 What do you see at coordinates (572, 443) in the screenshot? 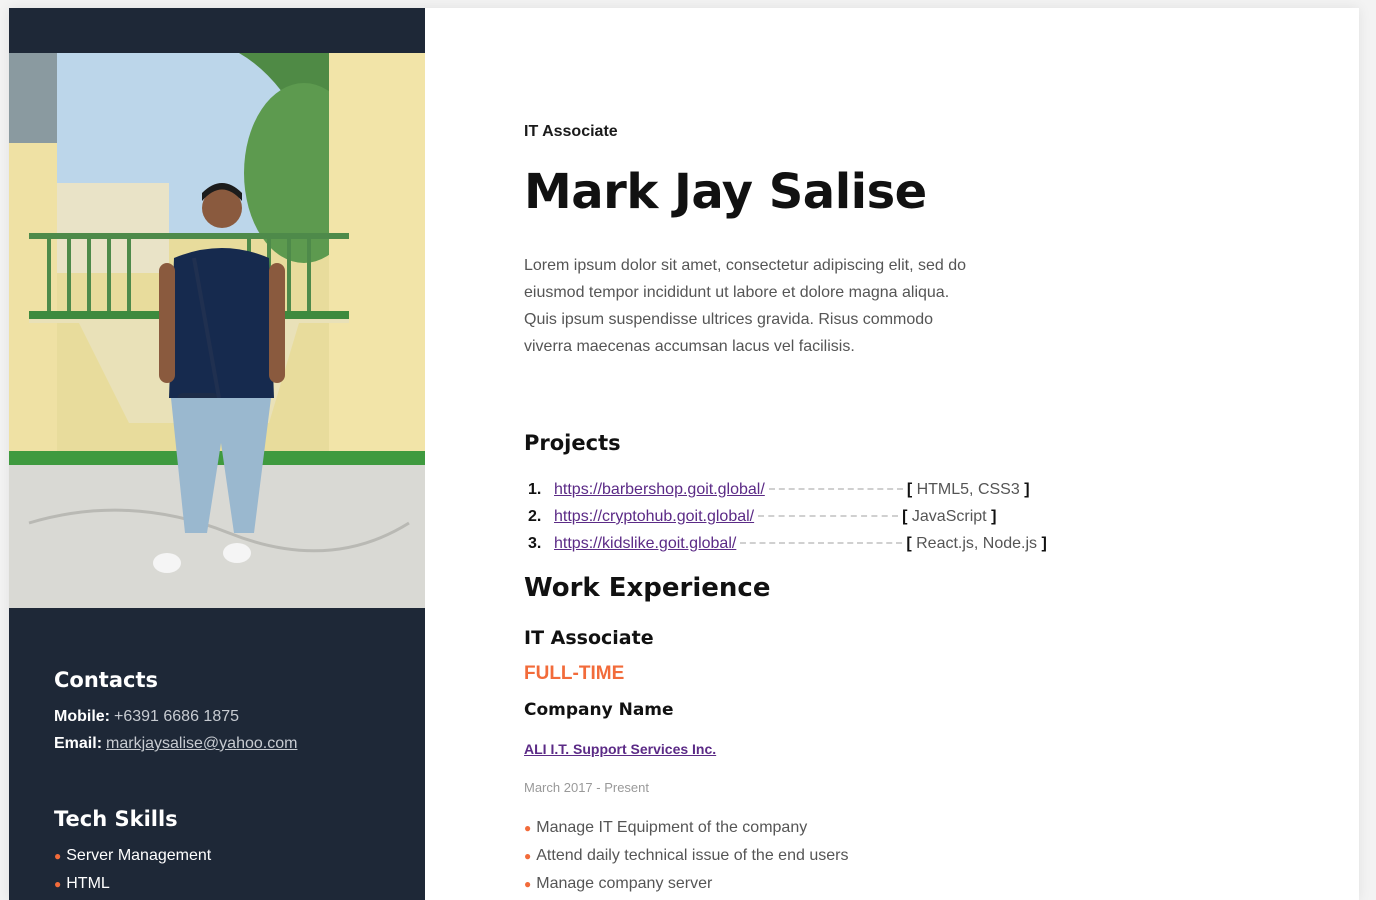
I see `projects-title: Projects` at bounding box center [572, 443].